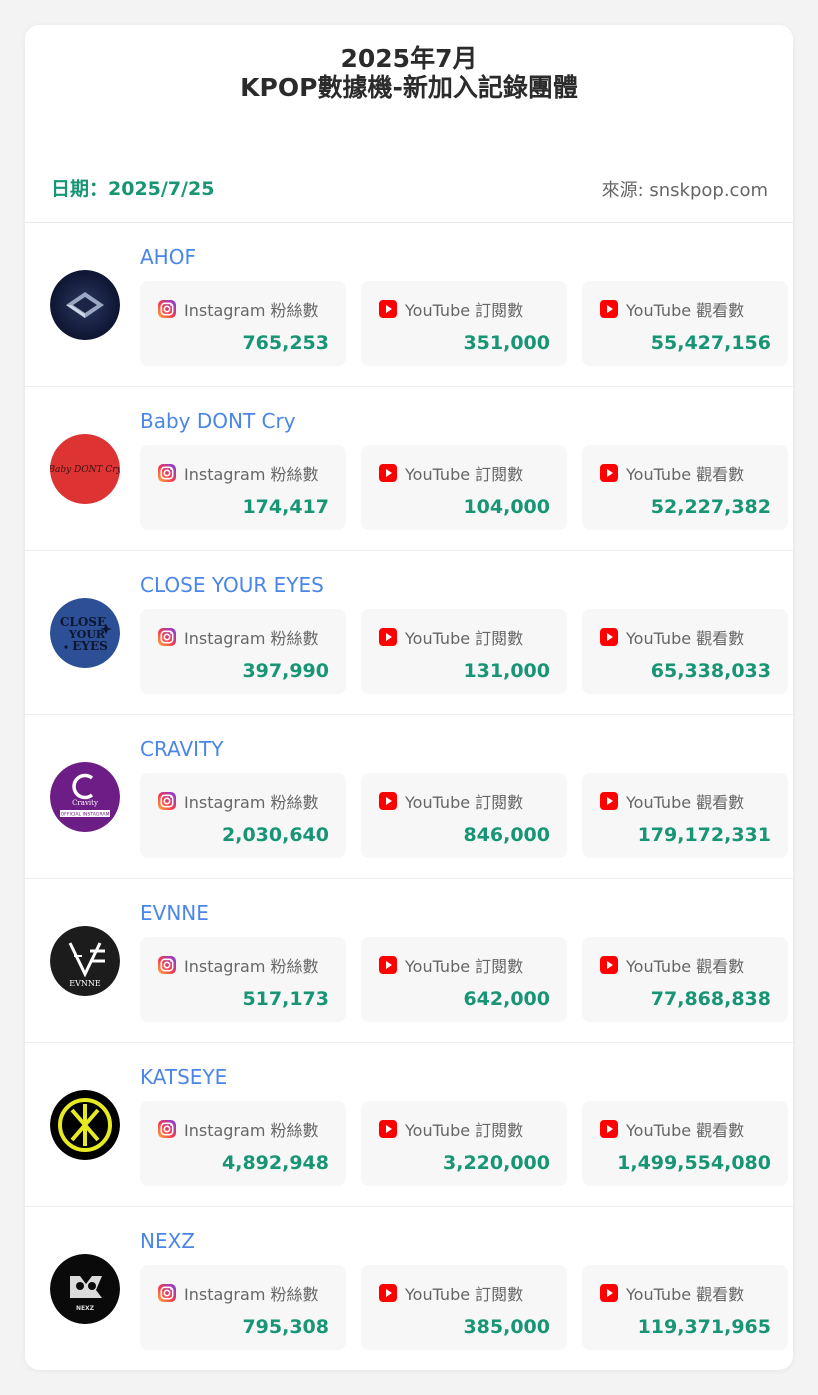 This screenshot has height=1395, width=818. I want to click on page-title: 2025年7月 KPOP數據機-新加入記錄團體, so click(409, 95).